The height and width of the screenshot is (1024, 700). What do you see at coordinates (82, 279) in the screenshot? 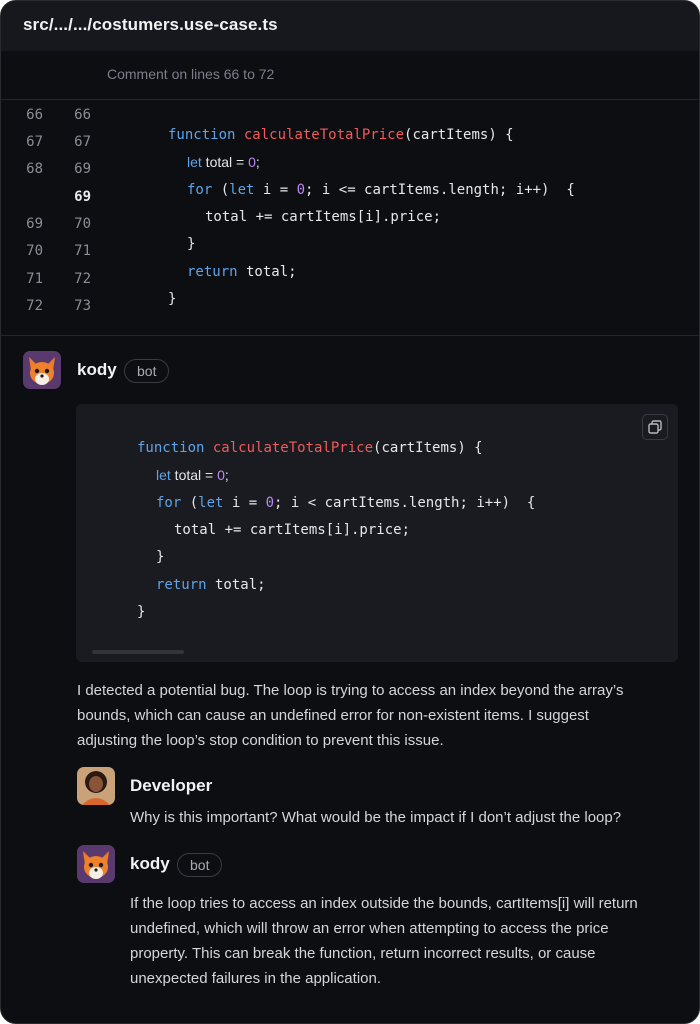
I see `new-line-number: 72` at bounding box center [82, 279].